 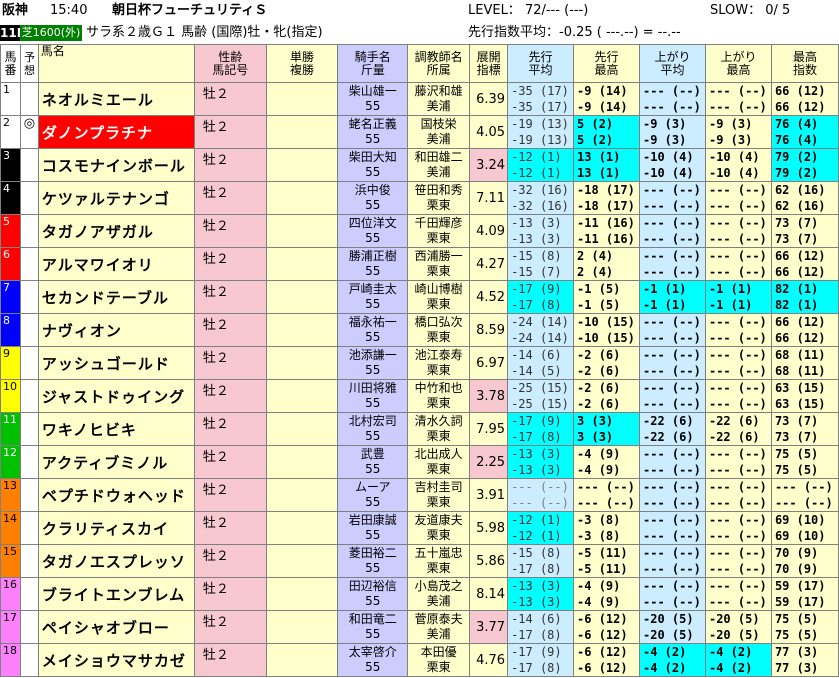 What do you see at coordinates (106, 364) in the screenshot?
I see `horse-name-text: アッシュゴールド` at bounding box center [106, 364].